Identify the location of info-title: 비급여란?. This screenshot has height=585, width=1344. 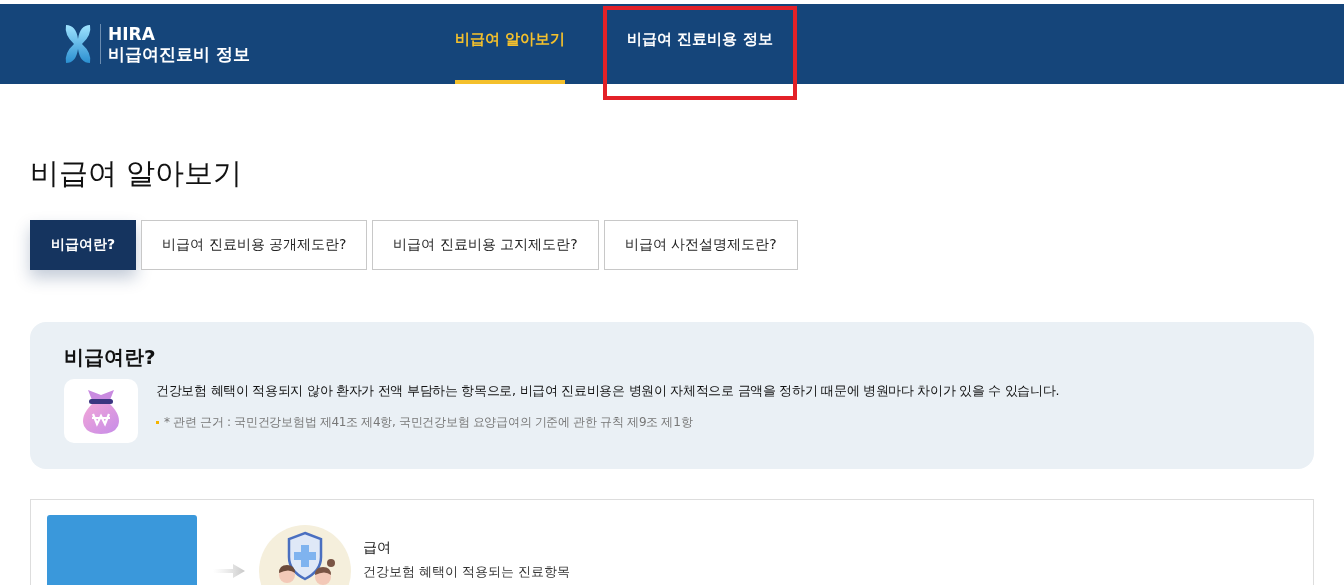
(110, 357).